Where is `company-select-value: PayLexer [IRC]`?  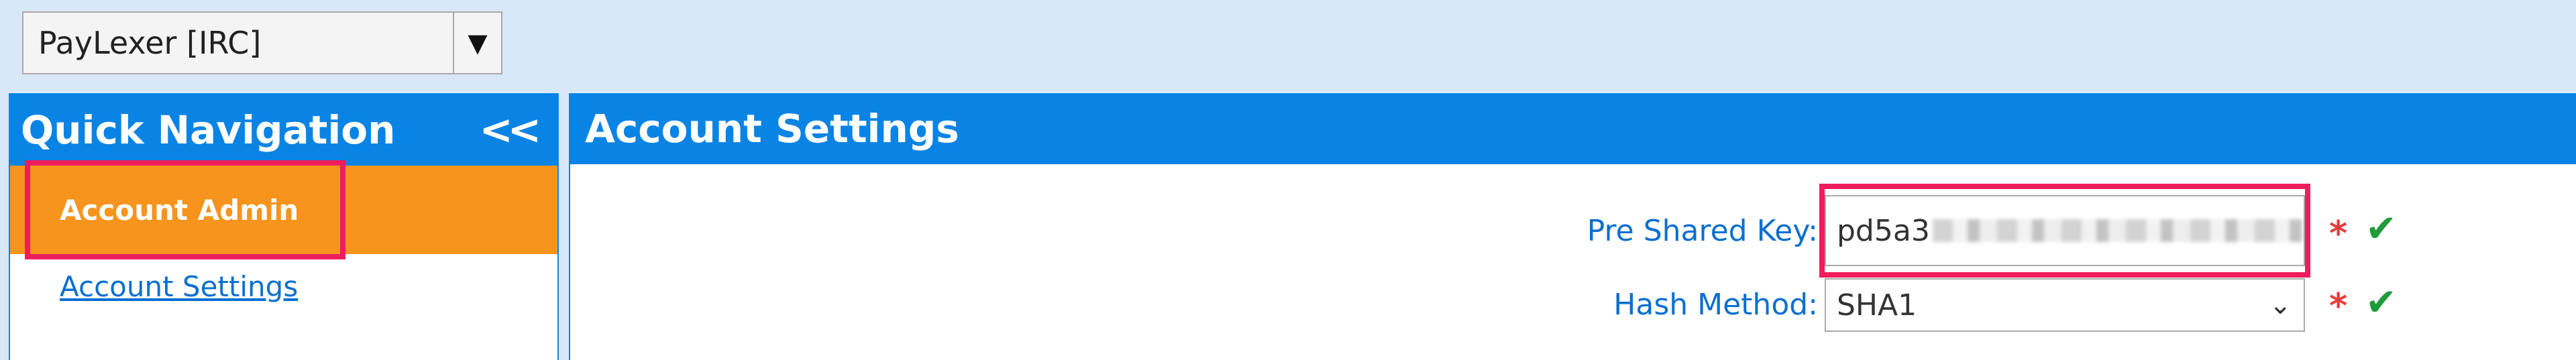
company-select-value: PayLexer [IRC] is located at coordinates (150, 43).